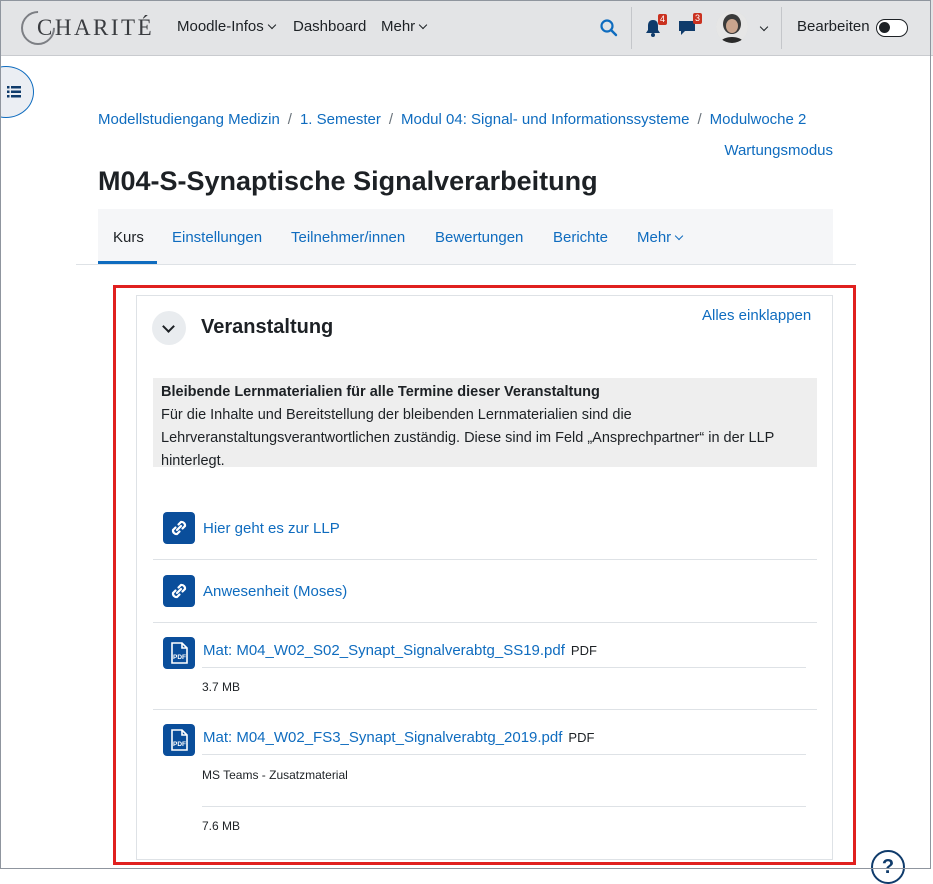 This screenshot has height=884, width=933. I want to click on nav-mehr: Mehr, so click(404, 26).